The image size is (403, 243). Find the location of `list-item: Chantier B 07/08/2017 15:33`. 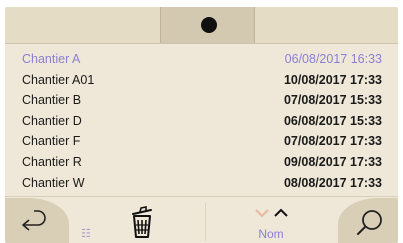

list-item: Chantier B 07/08/2017 15:33 is located at coordinates (201, 100).